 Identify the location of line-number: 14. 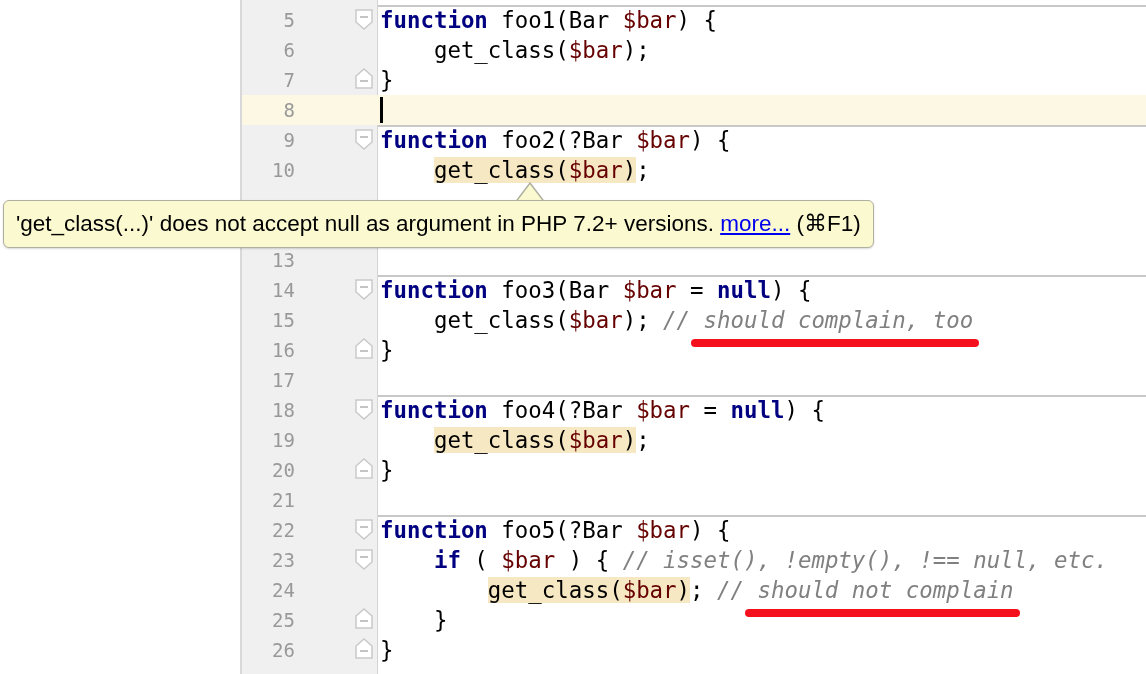
(283, 290).